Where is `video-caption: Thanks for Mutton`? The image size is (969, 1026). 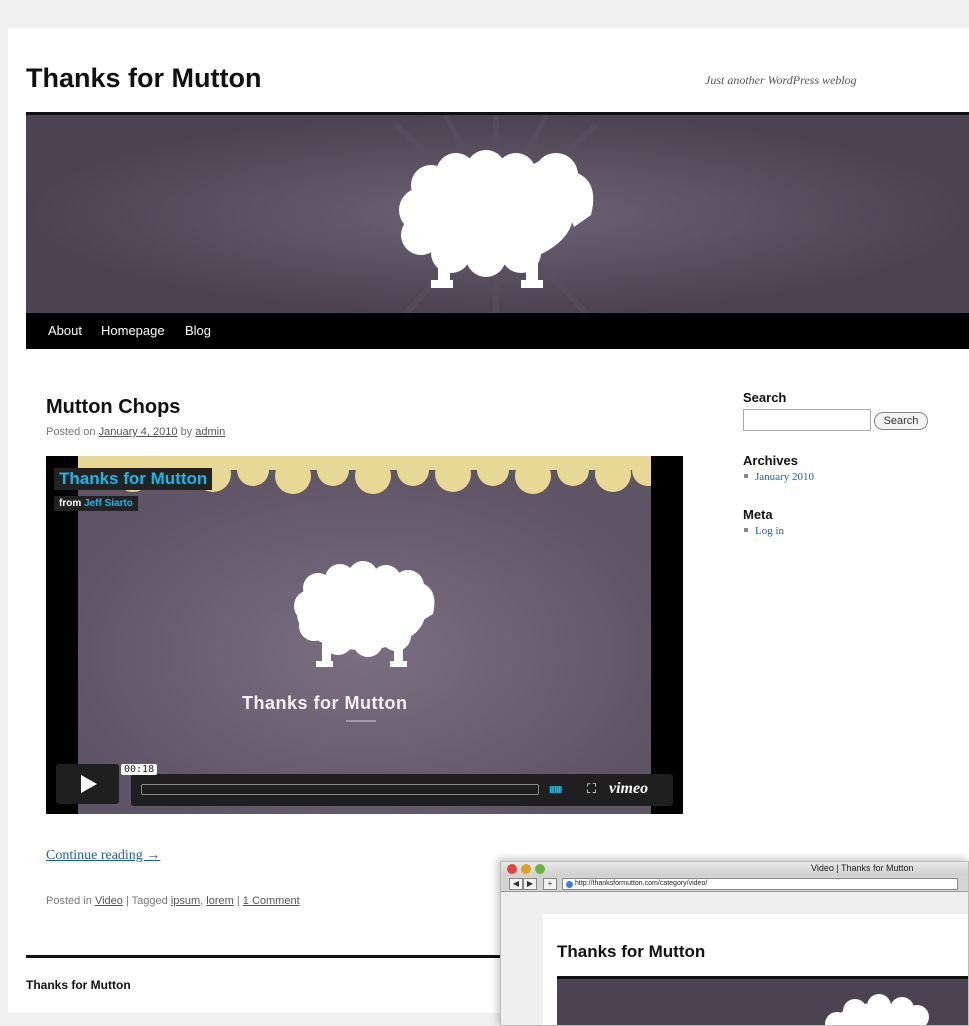
video-caption: Thanks for Mutton is located at coordinates (325, 703).